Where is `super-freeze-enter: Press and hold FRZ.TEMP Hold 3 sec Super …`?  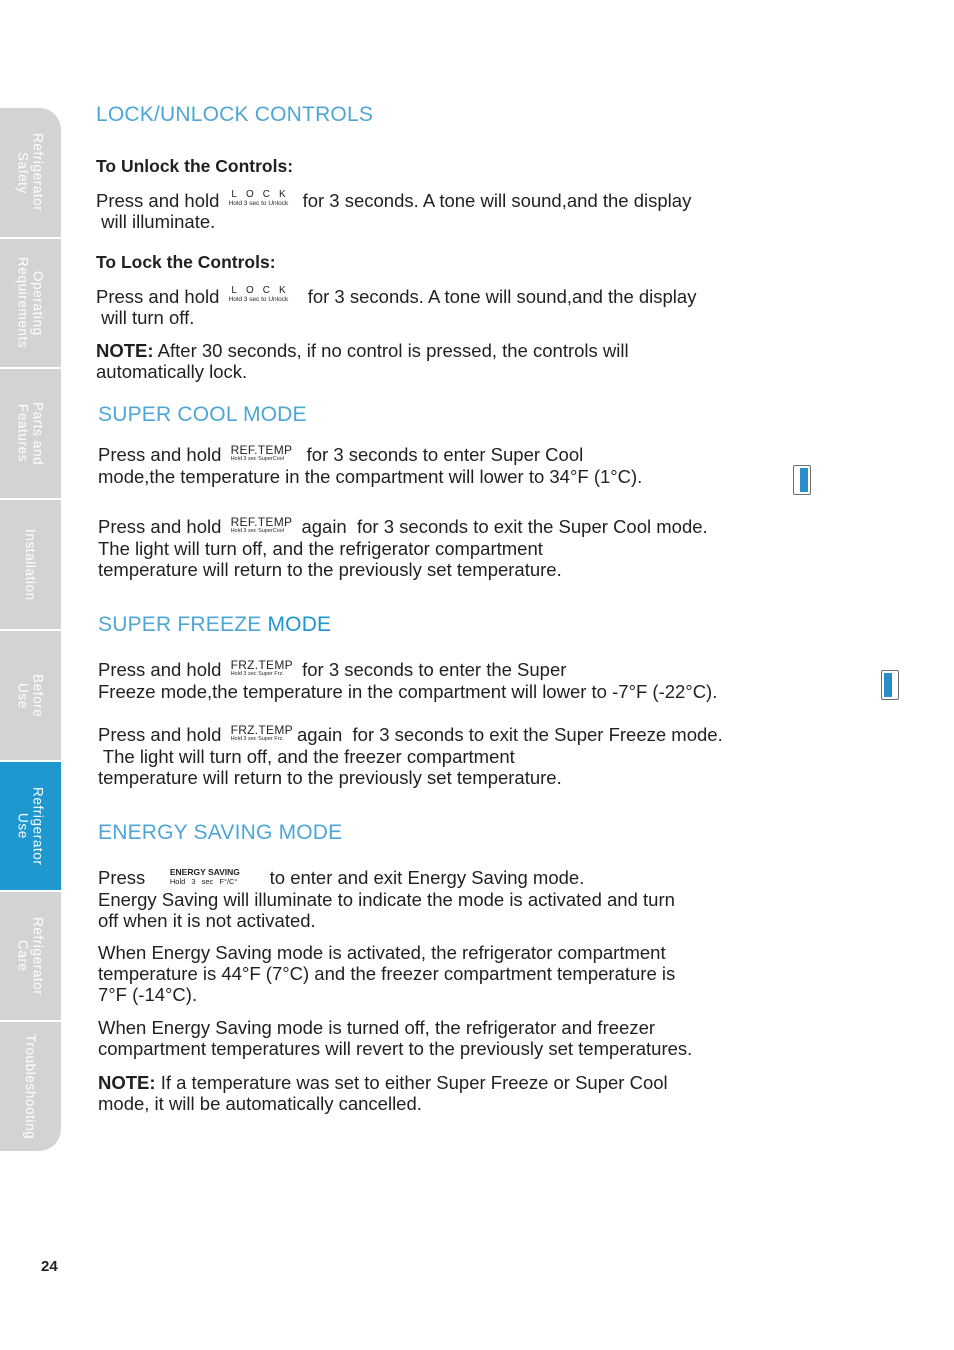 super-freeze-enter: Press and hold FRZ.TEMP Hold 3 sec Super … is located at coordinates (407, 680).